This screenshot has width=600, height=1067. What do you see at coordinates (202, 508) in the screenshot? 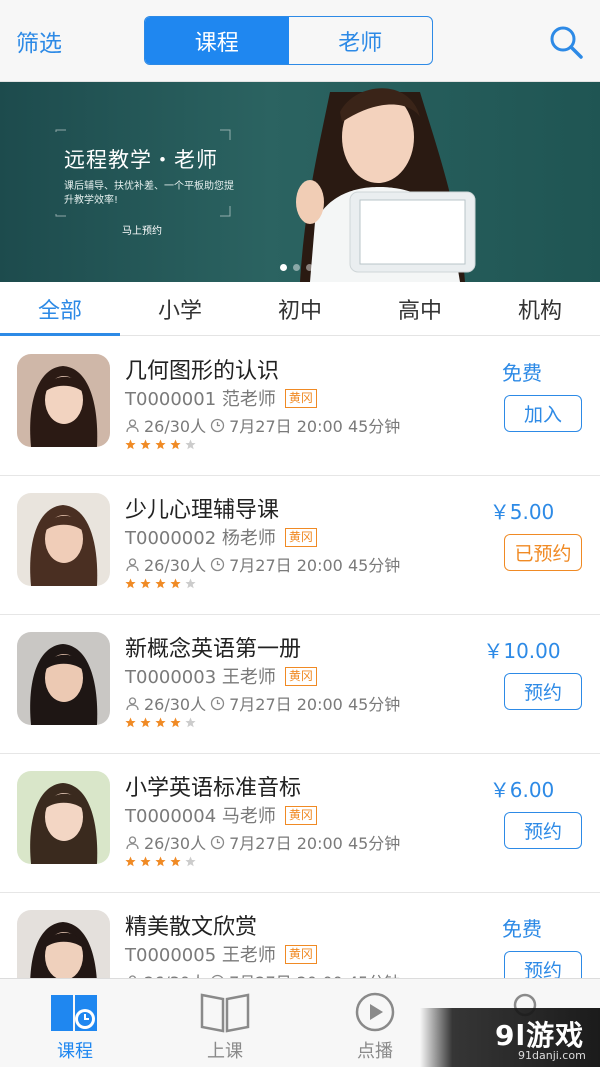
I see `course-title: 少儿心理辅导课` at bounding box center [202, 508].